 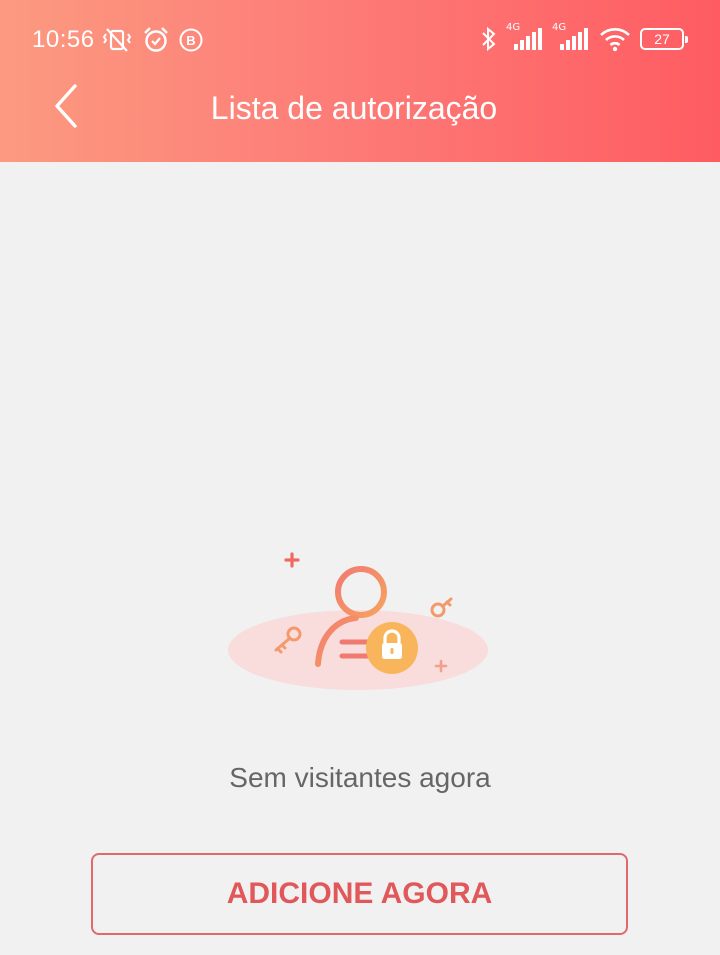 I want to click on page-title: Lista de autorização, so click(x=354, y=108).